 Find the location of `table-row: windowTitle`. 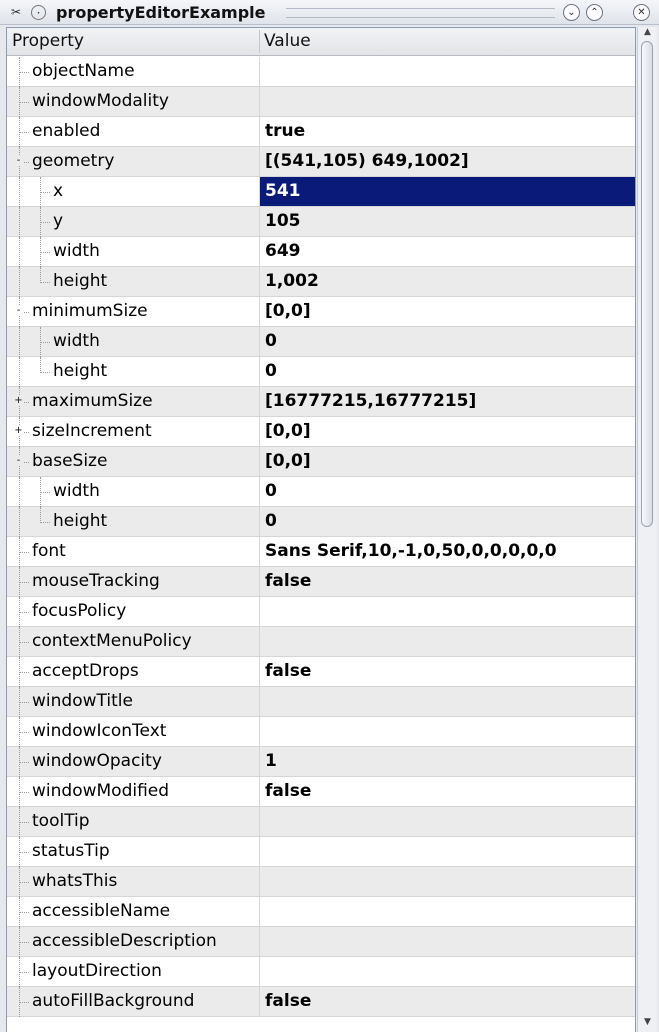

table-row: windowTitle is located at coordinates (321, 702).